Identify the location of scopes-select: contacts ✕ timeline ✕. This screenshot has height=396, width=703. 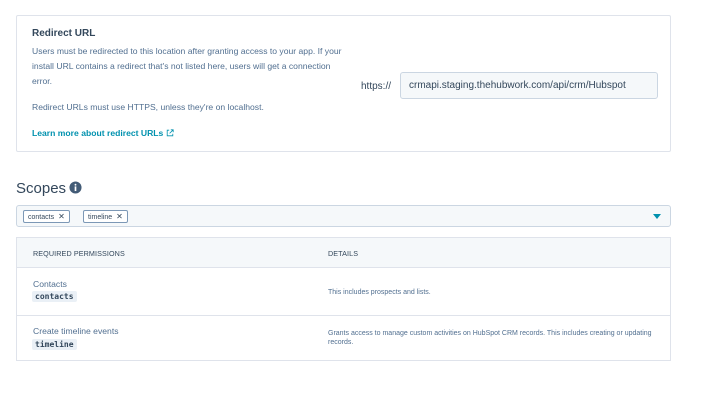
(343, 216).